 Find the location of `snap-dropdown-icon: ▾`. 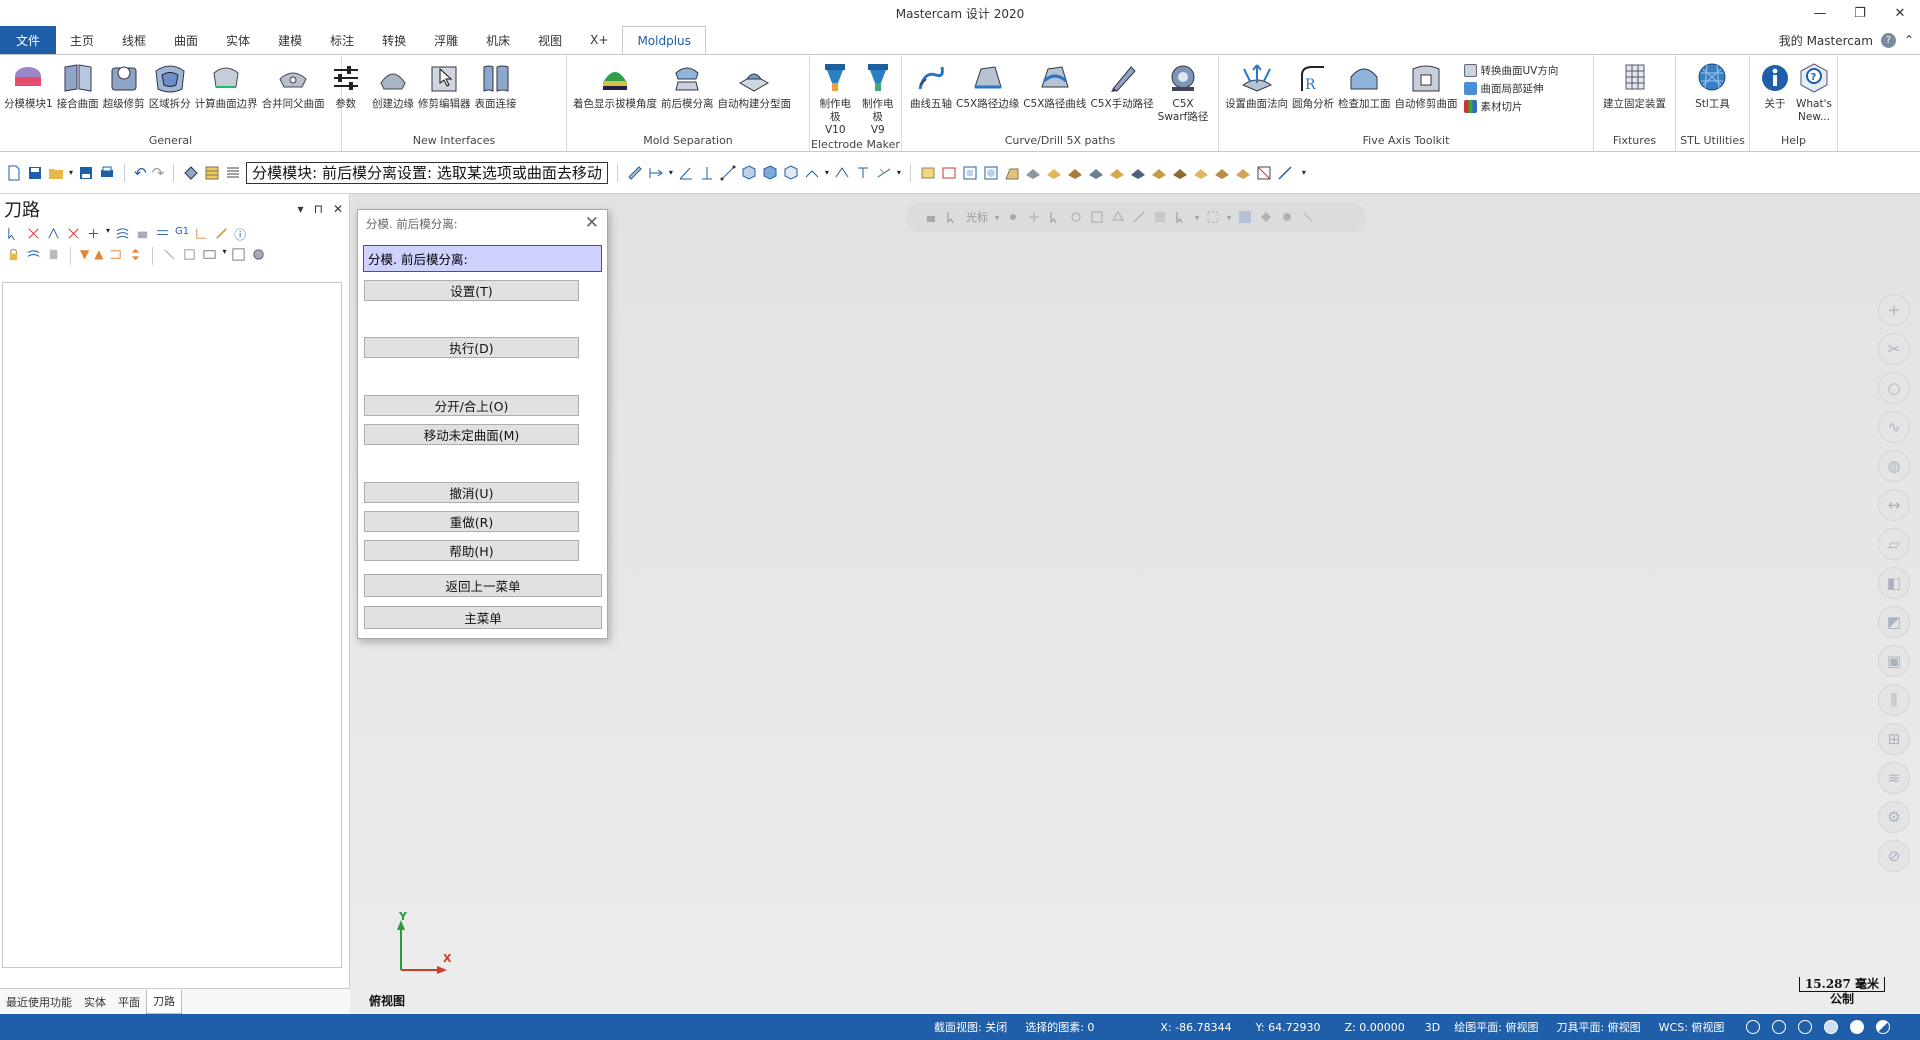

snap-dropdown-icon: ▾ is located at coordinates (827, 172).